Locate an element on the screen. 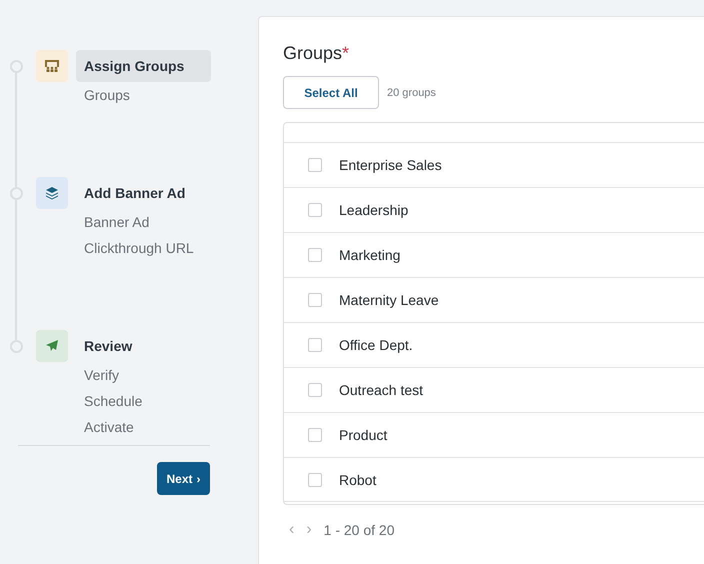  next-page-button: › is located at coordinates (309, 530).